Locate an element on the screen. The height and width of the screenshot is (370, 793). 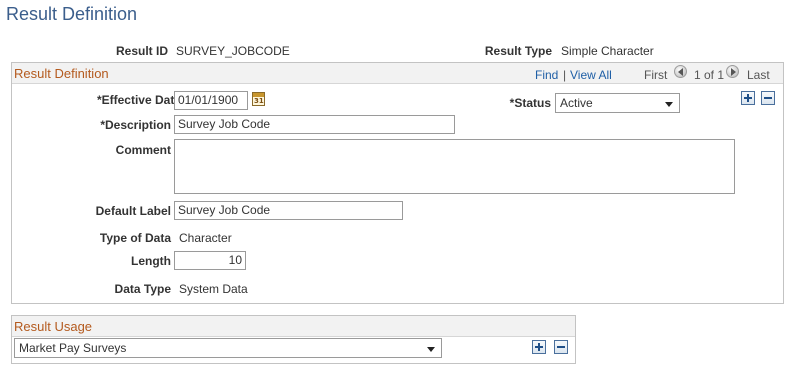
find-link: Find is located at coordinates (546, 75).